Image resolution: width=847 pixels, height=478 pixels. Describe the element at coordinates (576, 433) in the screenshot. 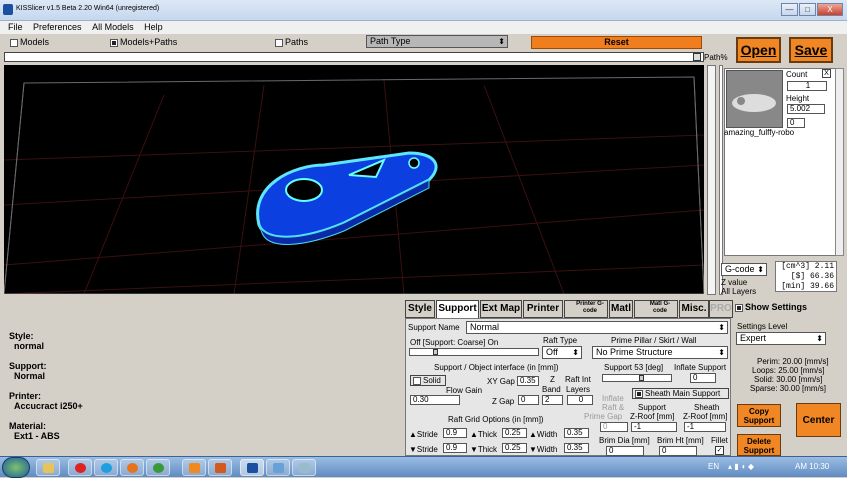

I see `width-field-1: 0.35` at that location.